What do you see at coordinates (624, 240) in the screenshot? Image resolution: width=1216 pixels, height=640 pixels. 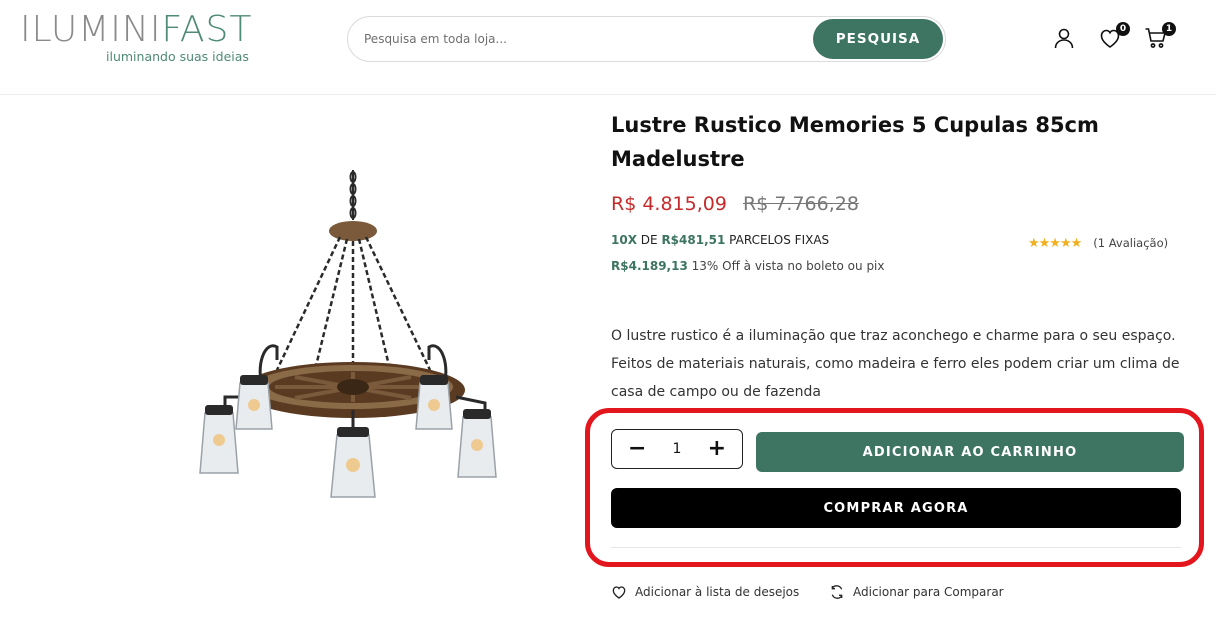 I see `installments-count: 10X` at bounding box center [624, 240].